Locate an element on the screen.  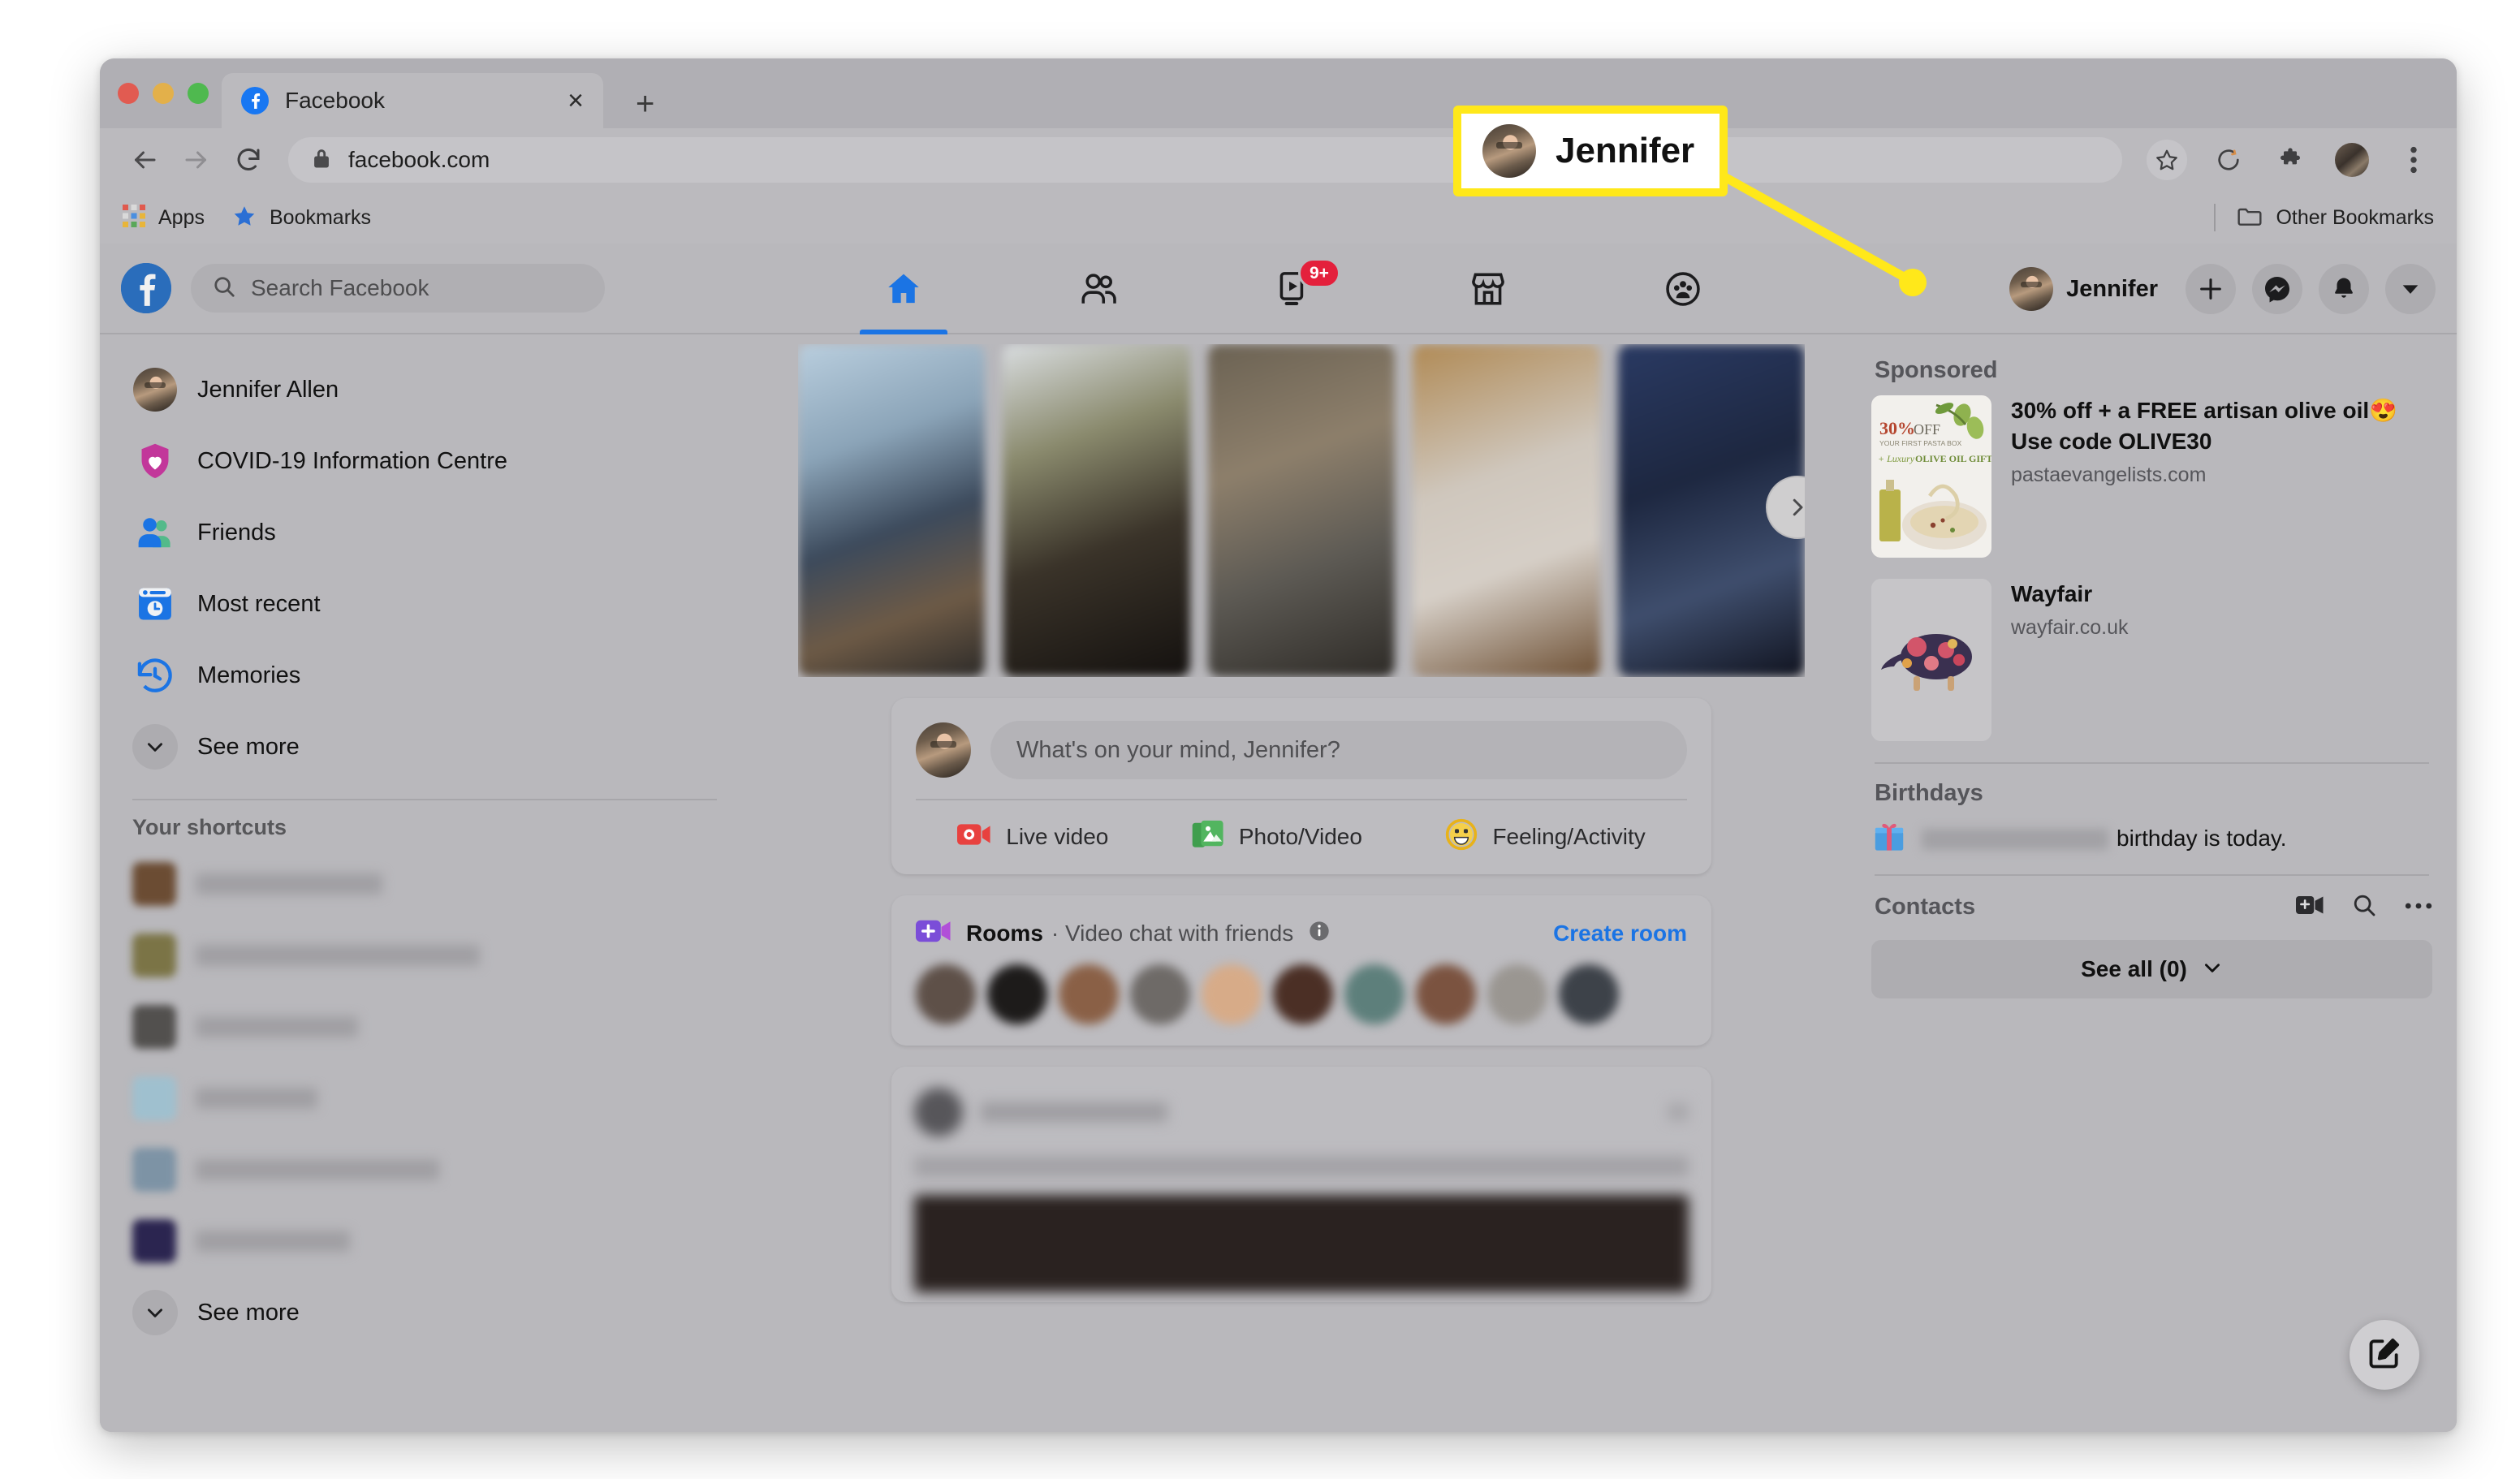
chrome-menu-icon is located at coordinates (2414, 160).